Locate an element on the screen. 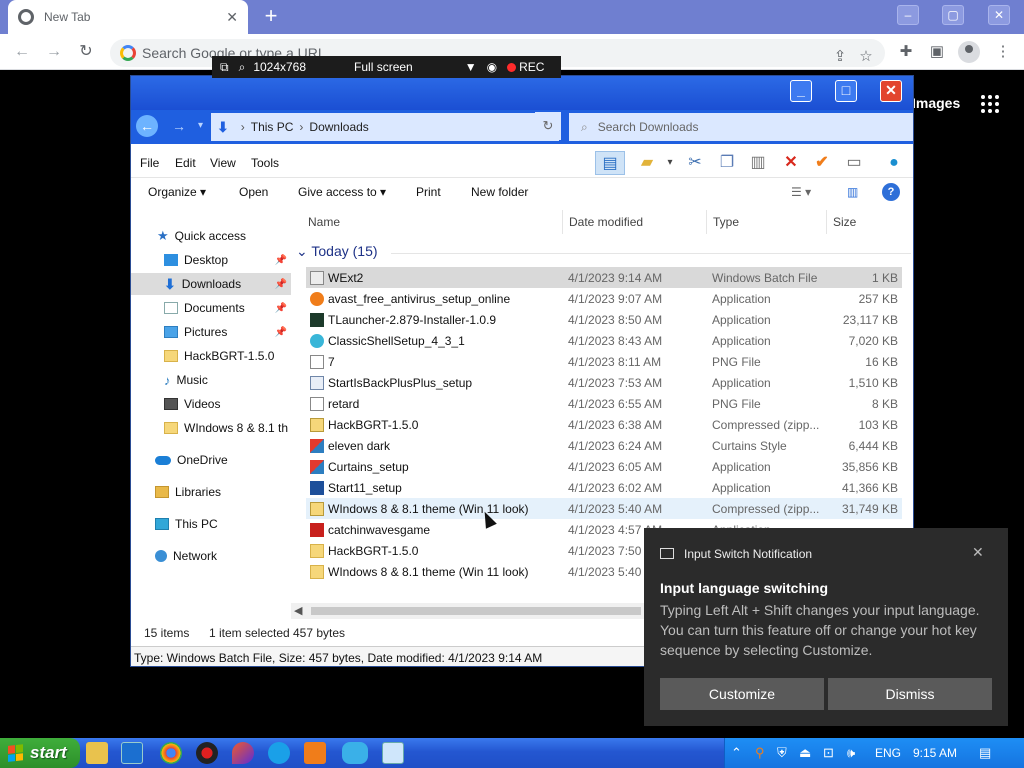  nav-item-windows-theme: WIndows 8 & 8.1 th is located at coordinates (211, 428).